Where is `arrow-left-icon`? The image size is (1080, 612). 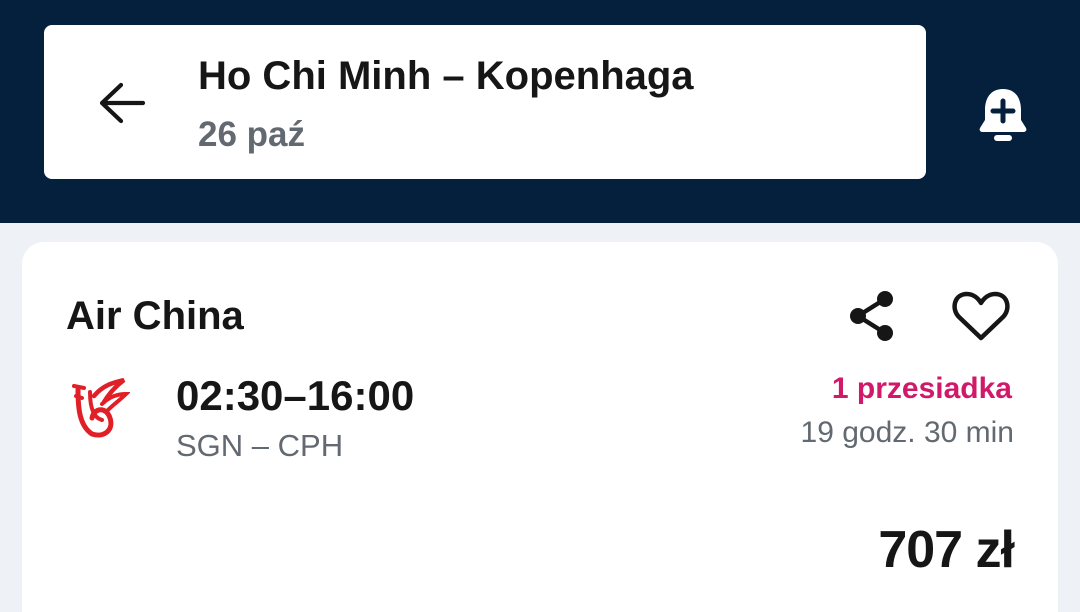 arrow-left-icon is located at coordinates (122, 103).